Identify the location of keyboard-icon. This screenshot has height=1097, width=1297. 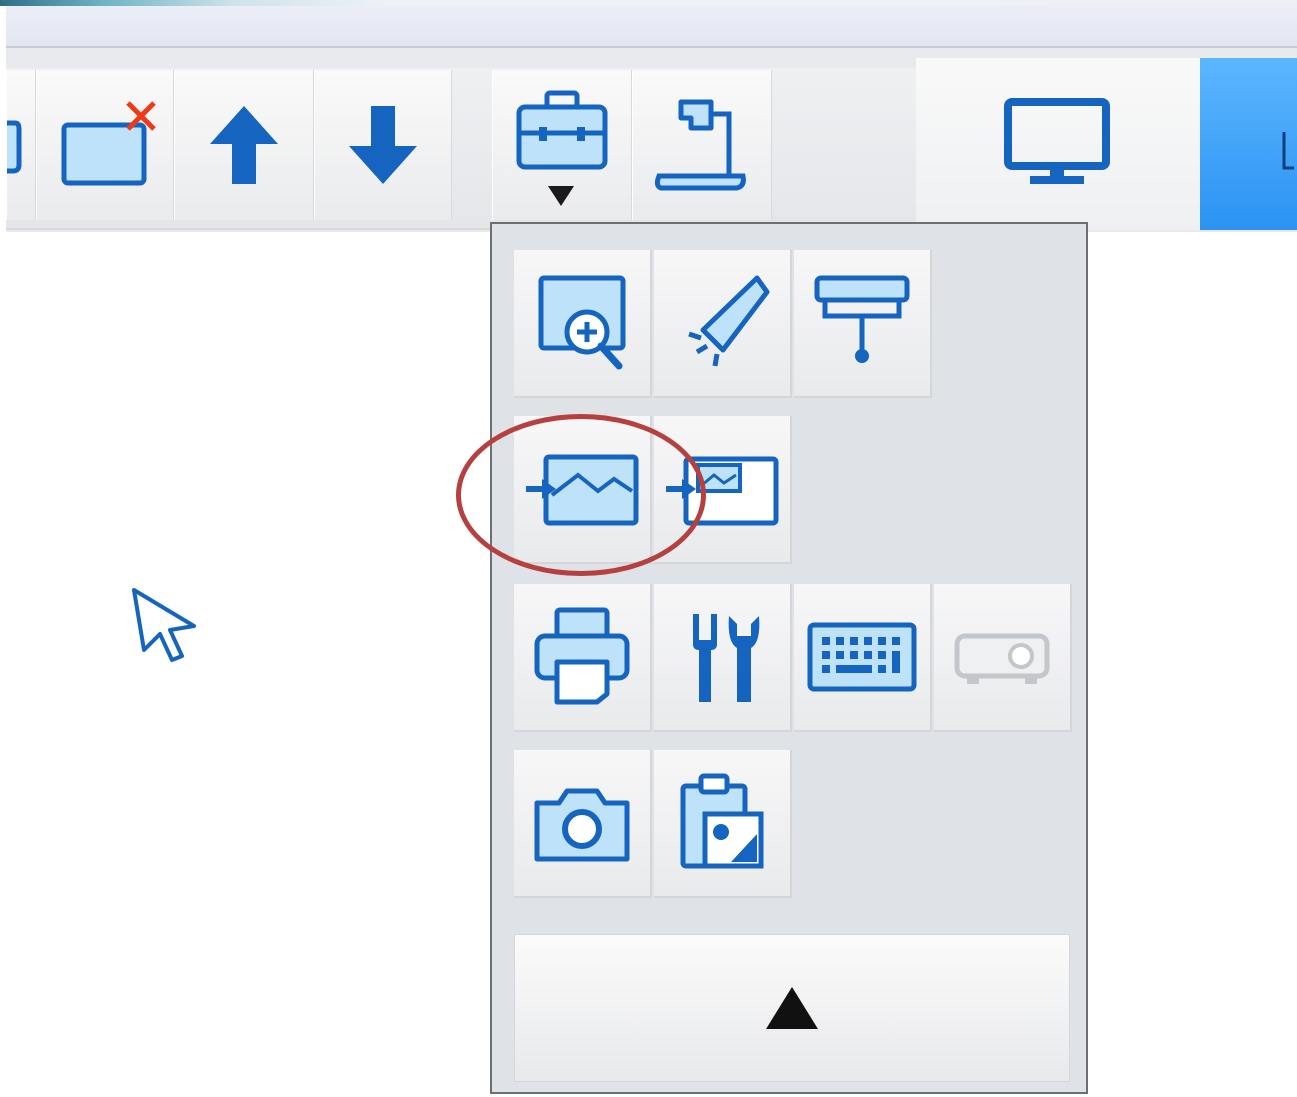
(862, 657).